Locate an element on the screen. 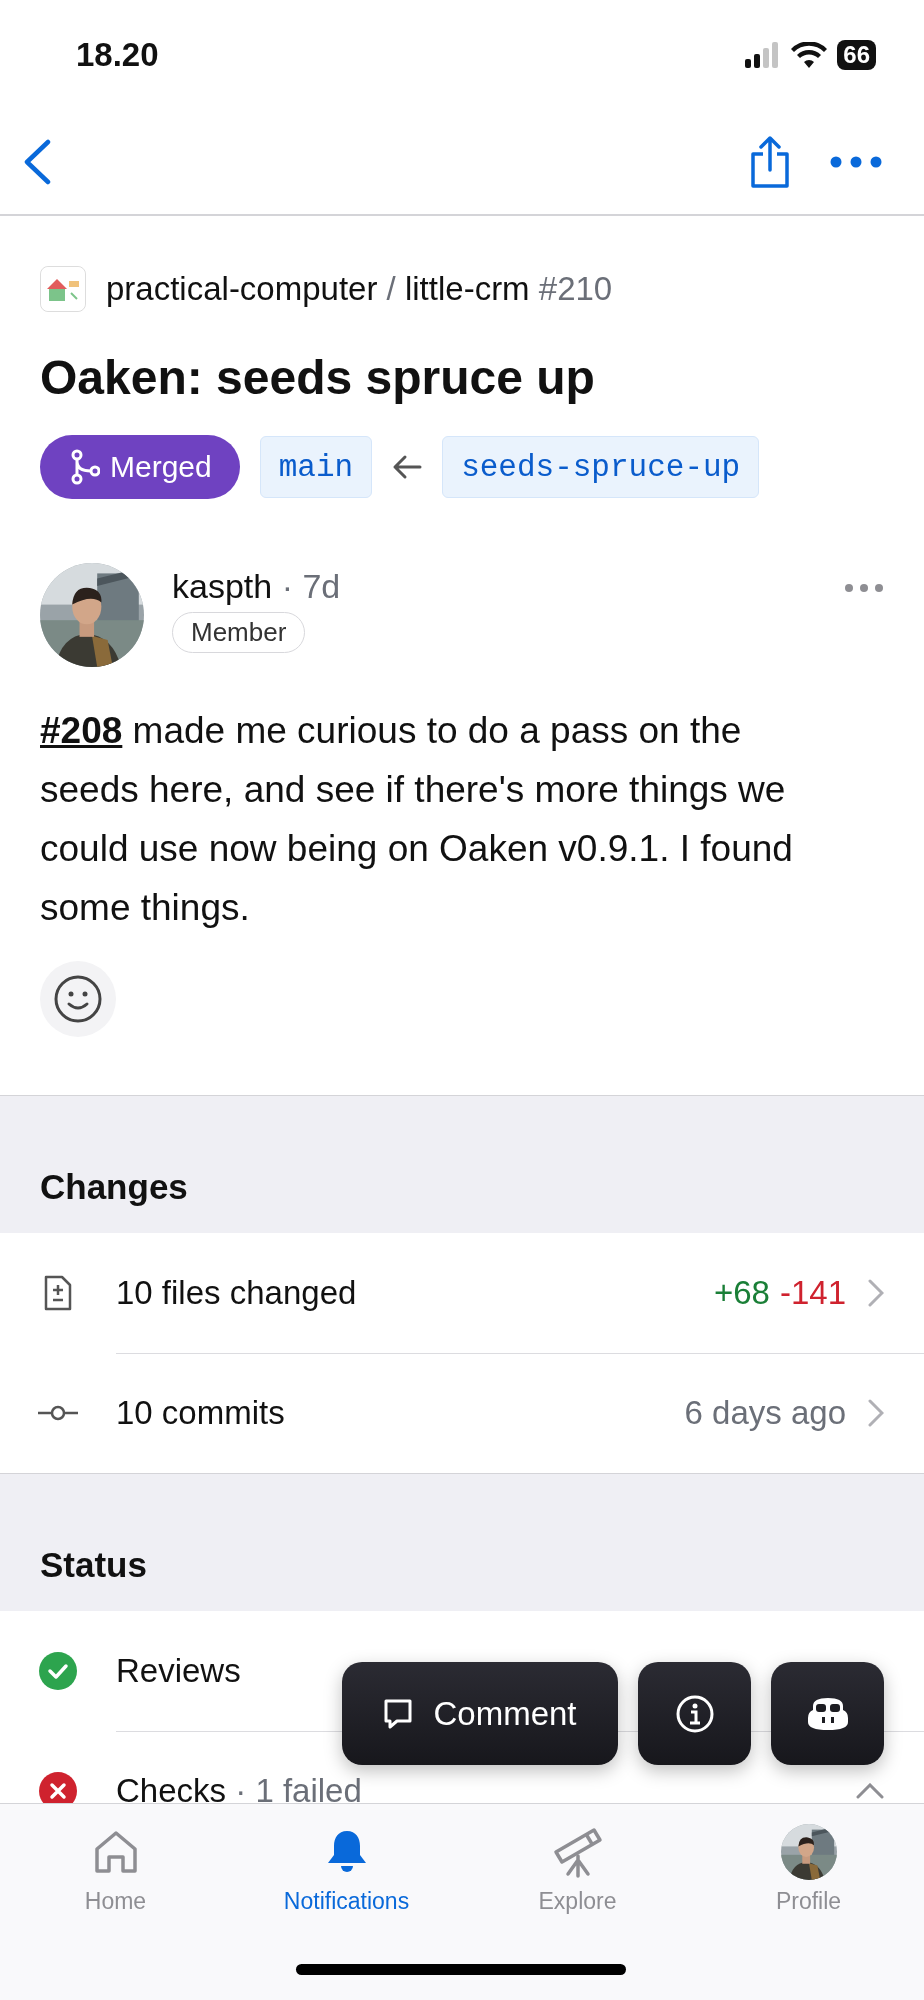 This screenshot has width=924, height=2000. repo-name: little-crm is located at coordinates (467, 289).